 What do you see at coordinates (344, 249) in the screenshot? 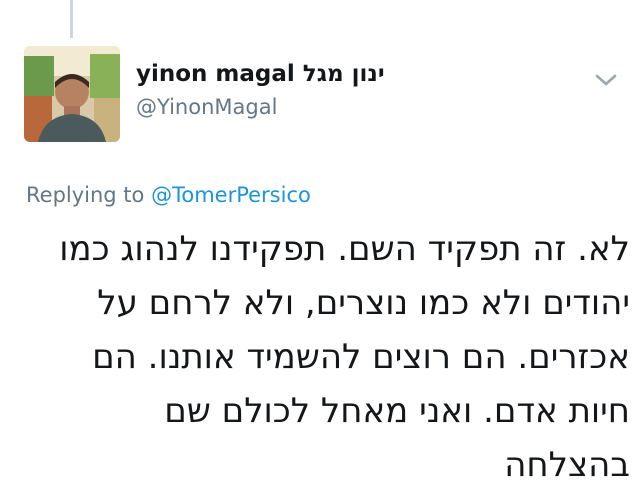
I see `tweet-line: לא. זה תפקיד השם. תפקידנו לנהוג כמו` at bounding box center [344, 249].